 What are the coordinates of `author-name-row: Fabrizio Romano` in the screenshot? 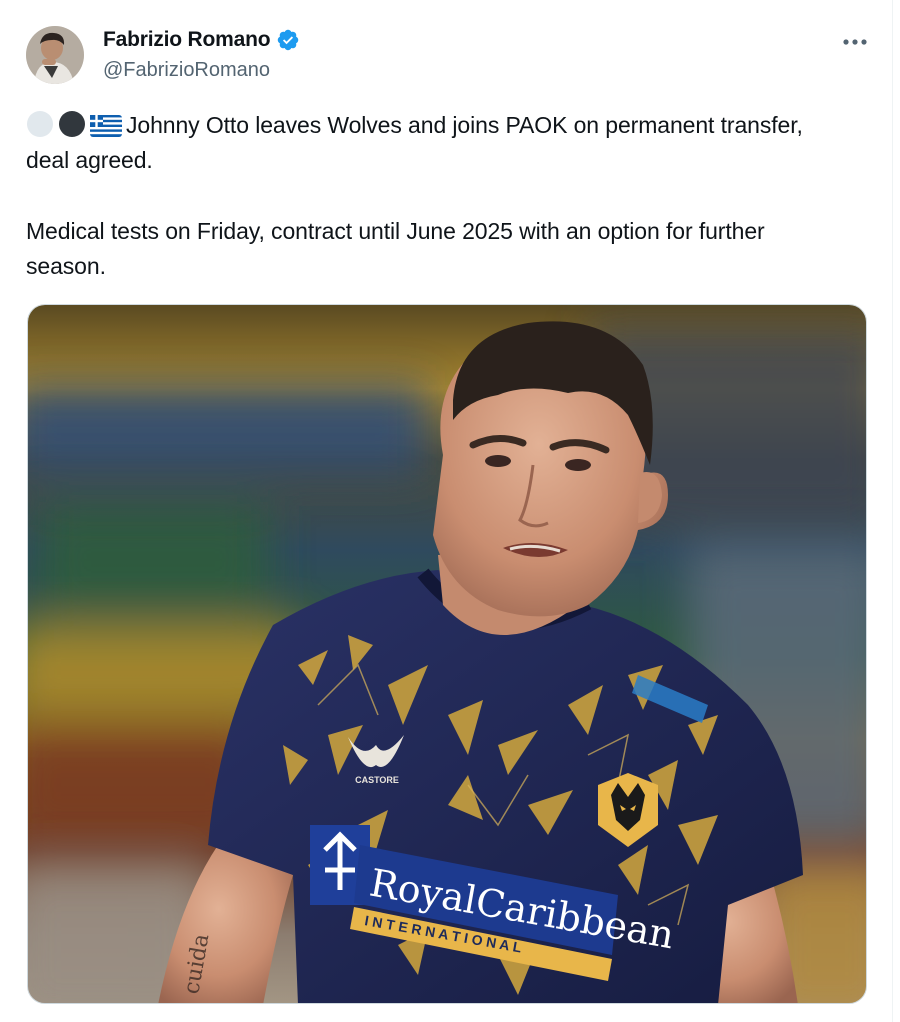 It's located at (201, 40).